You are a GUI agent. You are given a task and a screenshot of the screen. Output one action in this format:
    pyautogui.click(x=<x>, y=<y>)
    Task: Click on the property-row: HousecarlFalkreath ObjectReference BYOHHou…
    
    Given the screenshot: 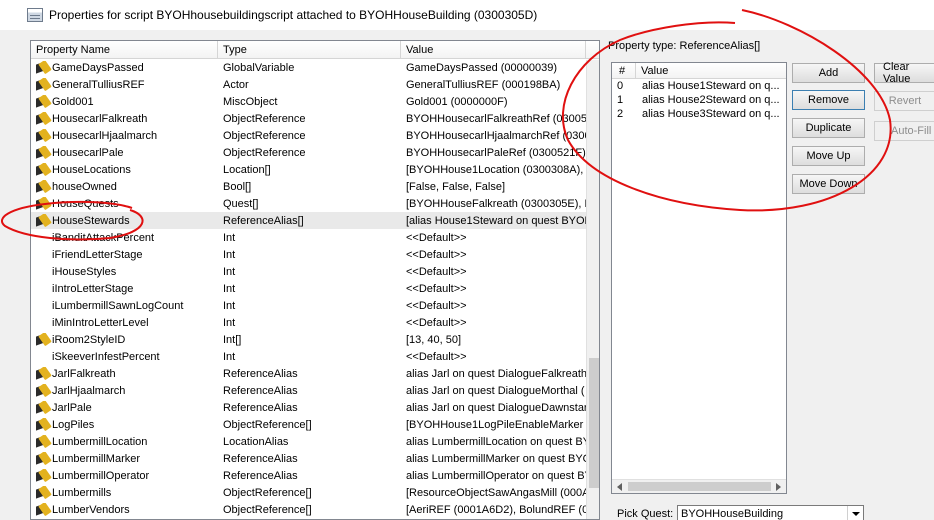 What is the action you would take?
    pyautogui.click(x=315, y=118)
    